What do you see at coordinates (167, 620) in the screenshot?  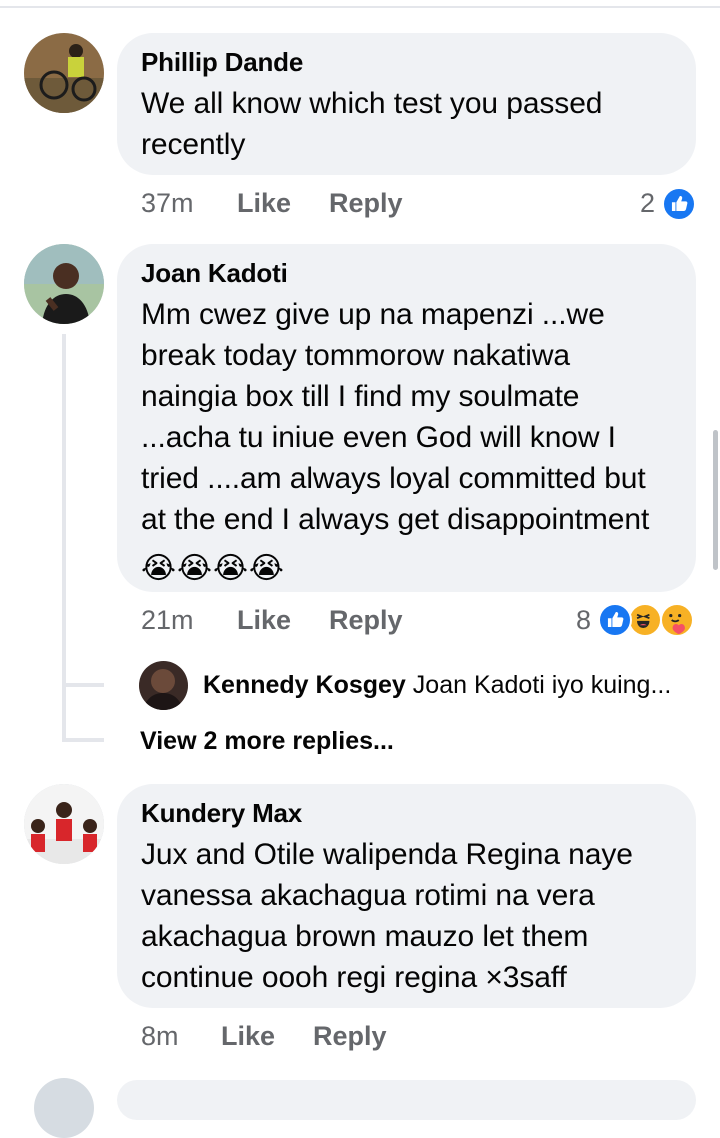 I see `comment-time: 21m` at bounding box center [167, 620].